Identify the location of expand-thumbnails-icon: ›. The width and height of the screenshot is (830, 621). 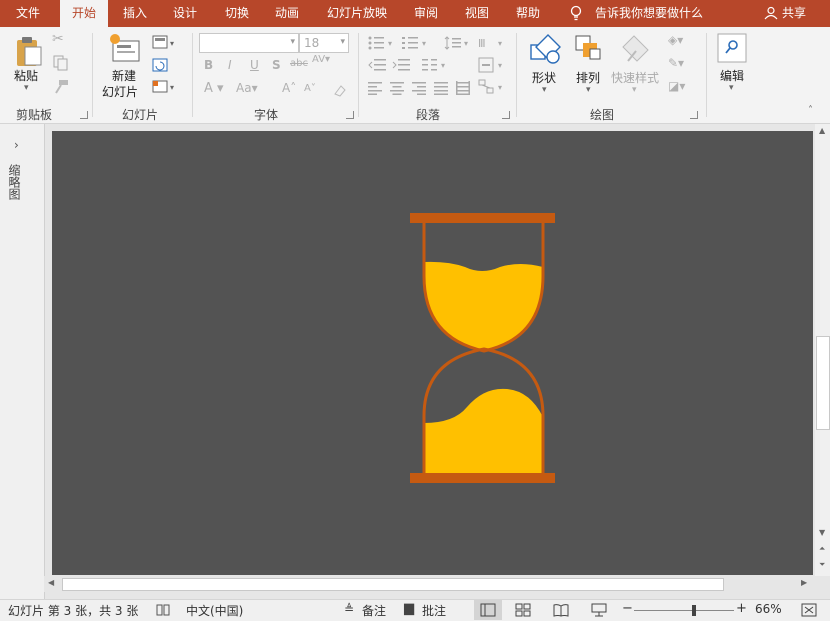
(16, 145).